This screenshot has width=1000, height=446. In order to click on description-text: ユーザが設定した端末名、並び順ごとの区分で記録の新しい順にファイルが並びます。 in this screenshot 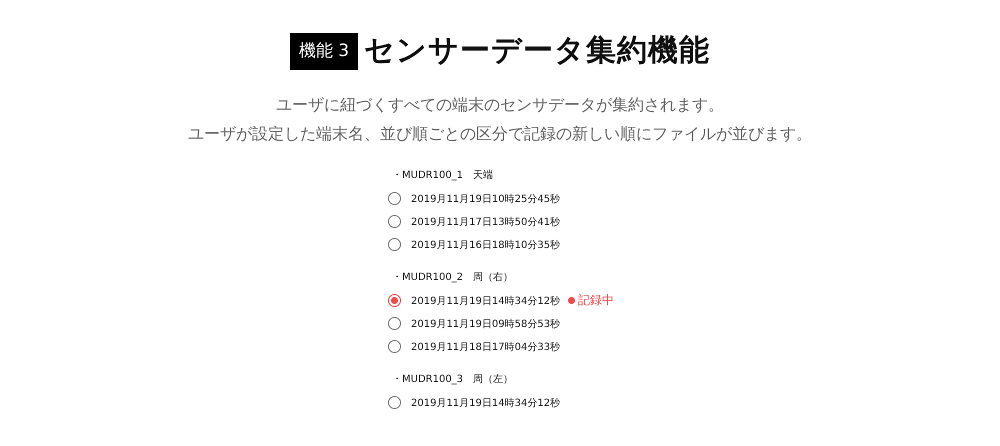, I will do `click(500, 134)`.